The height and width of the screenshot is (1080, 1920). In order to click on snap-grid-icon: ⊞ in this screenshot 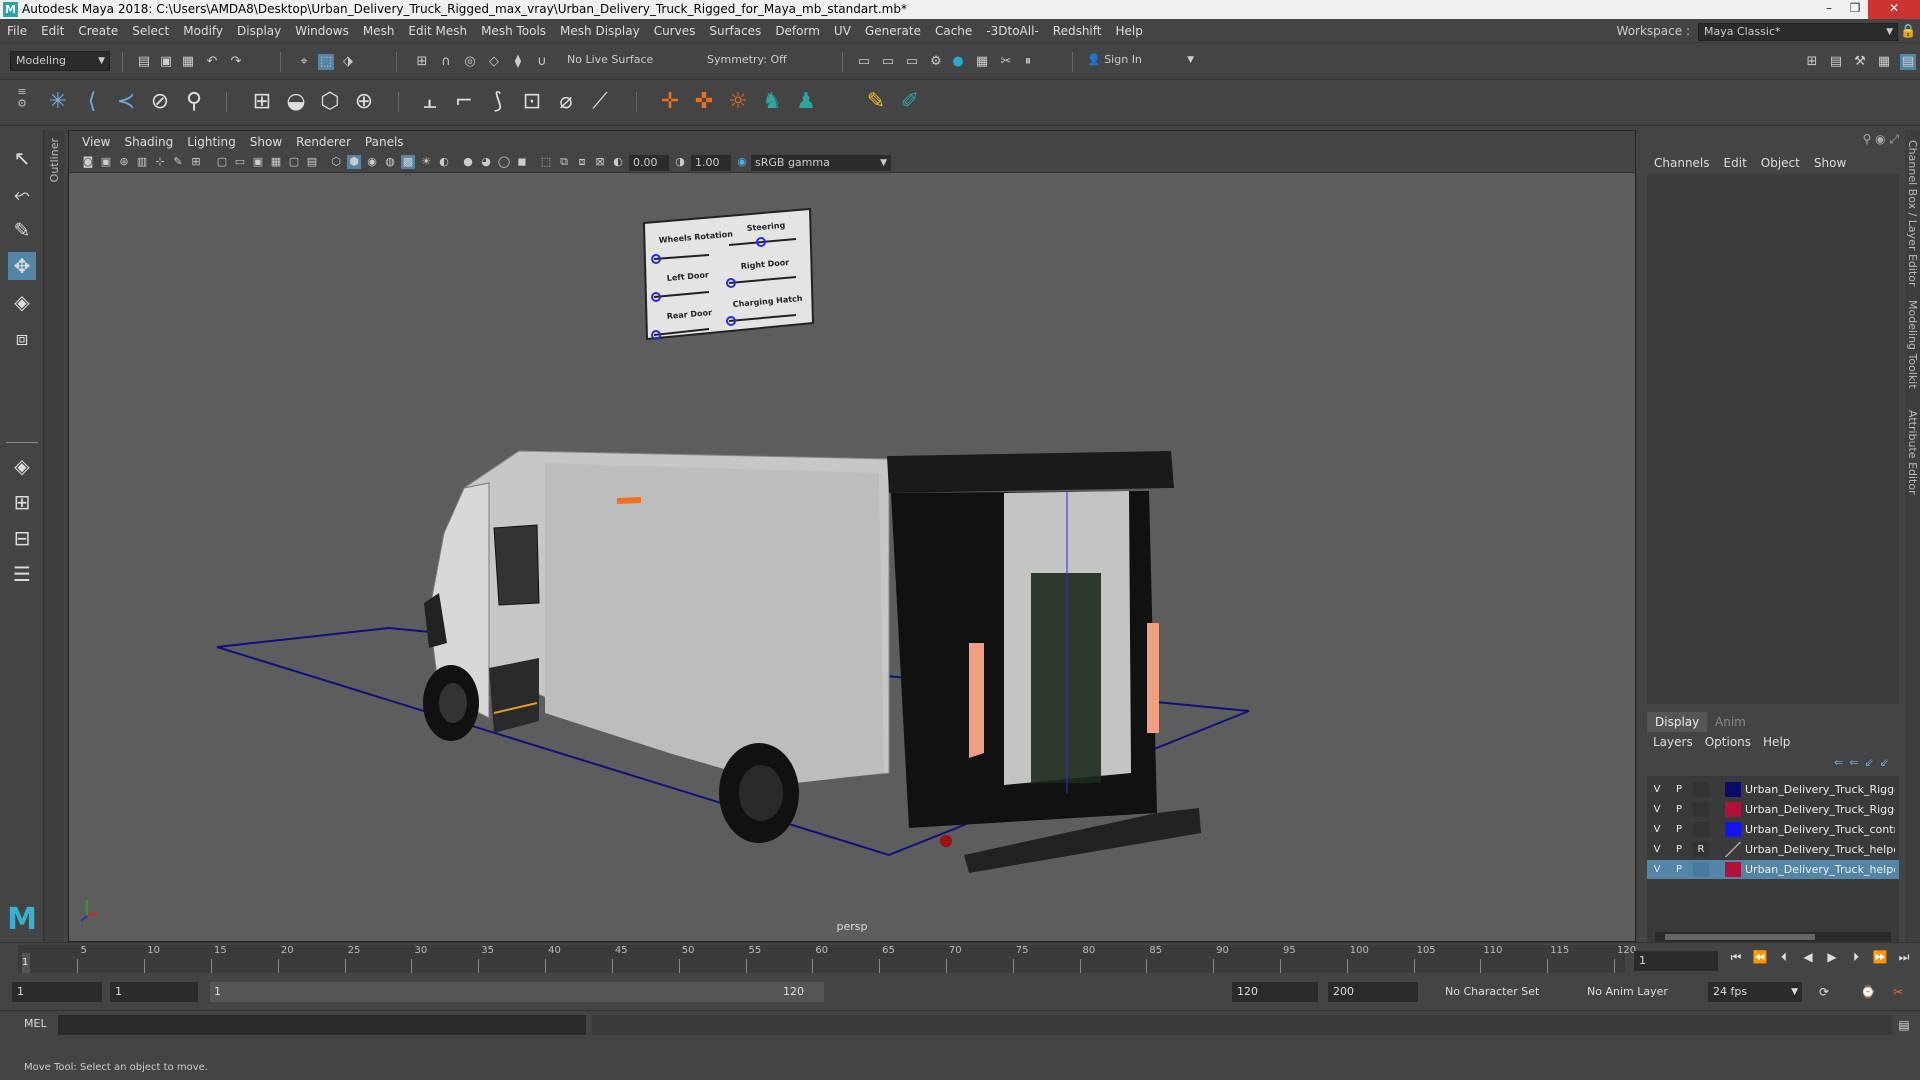, I will do `click(422, 62)`.